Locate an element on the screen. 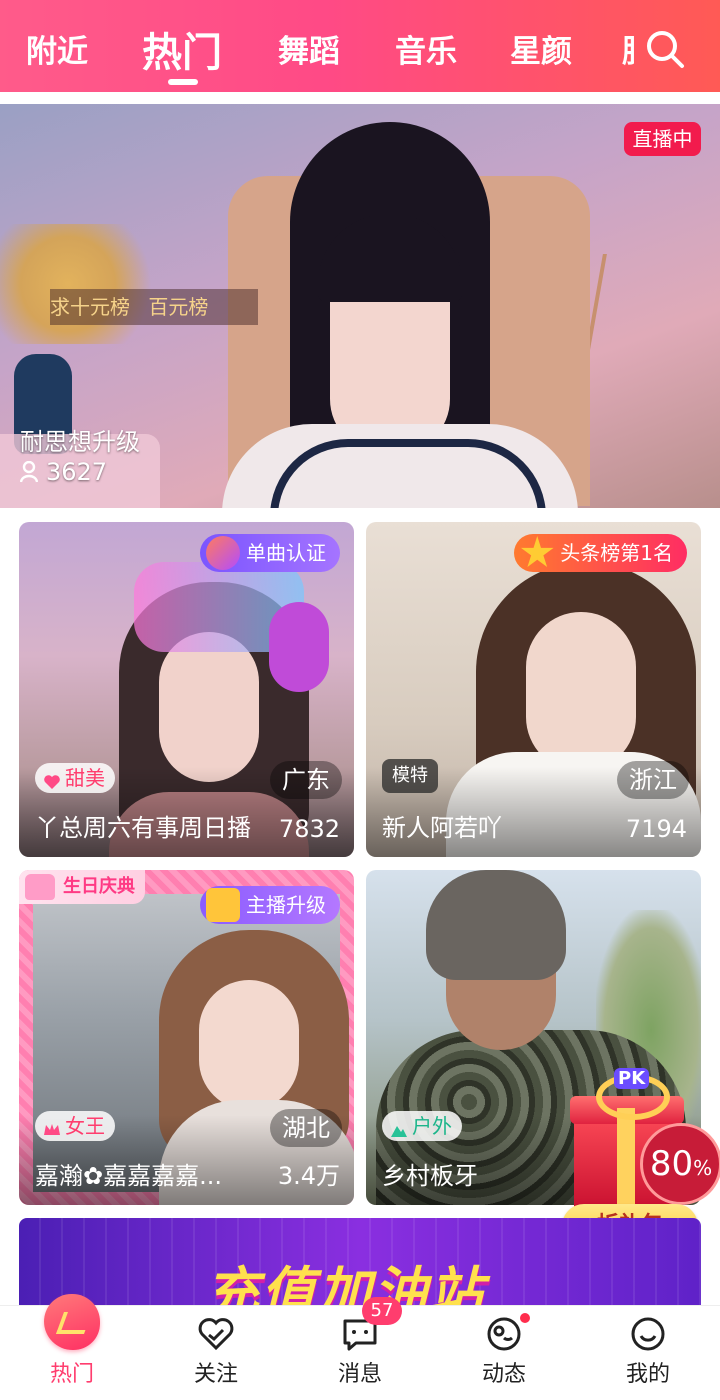  live-badge: 直播中 is located at coordinates (662, 139).